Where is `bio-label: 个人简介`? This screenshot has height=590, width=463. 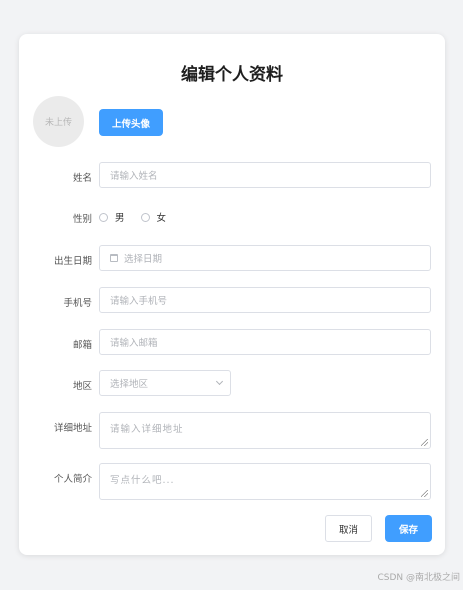 bio-label: 个人简介 is located at coordinates (72, 479).